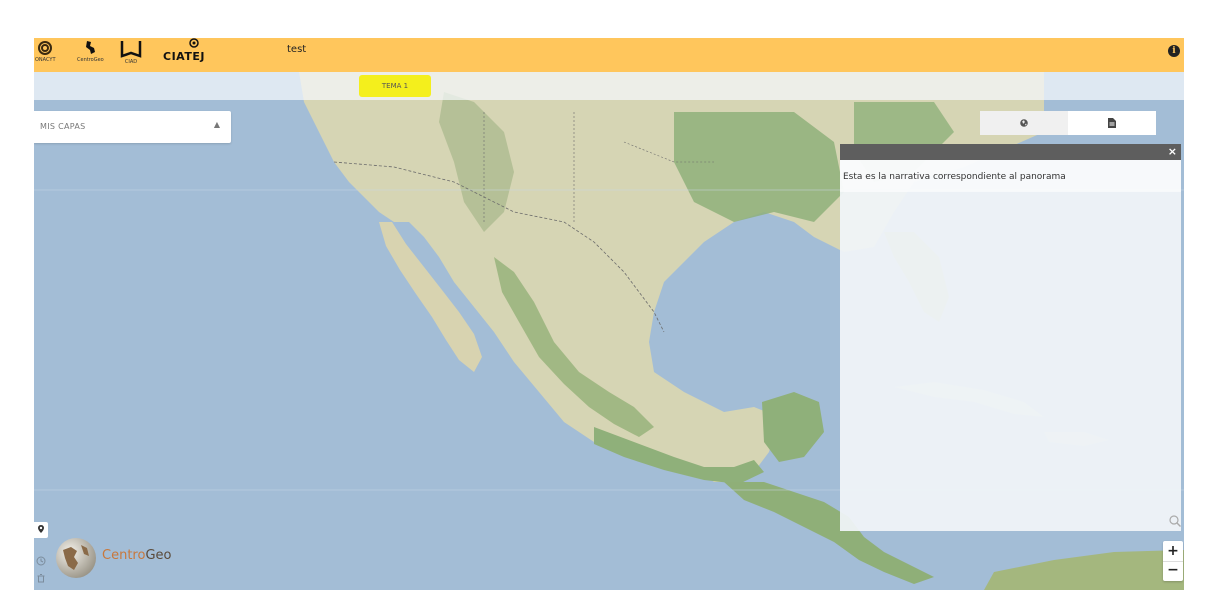 This screenshot has width=1205, height=611. I want to click on page-title: test, so click(297, 49).